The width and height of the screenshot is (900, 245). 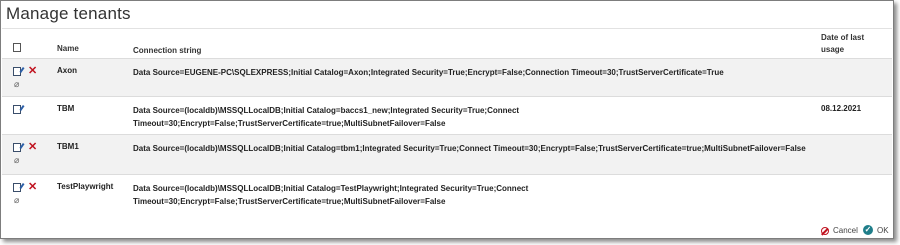 What do you see at coordinates (845, 230) in the screenshot?
I see `cancel-label: Cancel` at bounding box center [845, 230].